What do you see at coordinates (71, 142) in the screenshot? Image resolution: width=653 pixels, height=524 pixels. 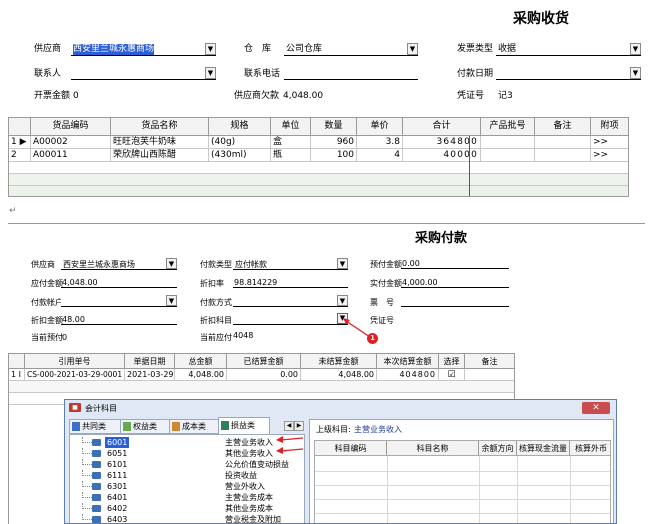 I see `cell-code: A00002` at bounding box center [71, 142].